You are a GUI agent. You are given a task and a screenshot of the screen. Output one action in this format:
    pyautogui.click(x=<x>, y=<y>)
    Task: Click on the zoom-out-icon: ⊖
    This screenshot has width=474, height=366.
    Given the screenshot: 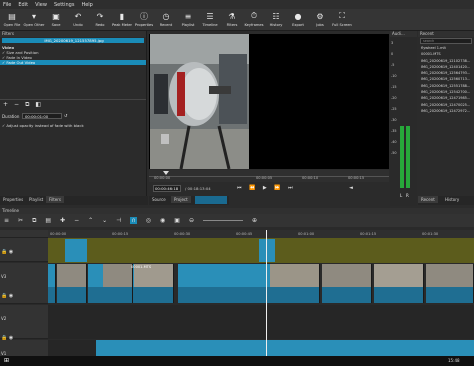 What is the action you would take?
    pyautogui.click(x=191, y=220)
    